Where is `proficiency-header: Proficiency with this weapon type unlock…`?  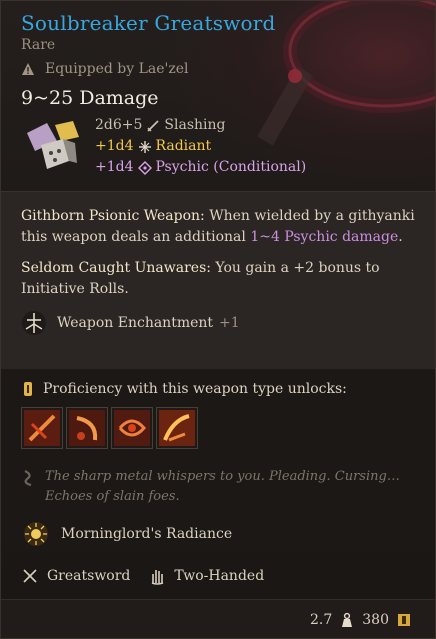
proficiency-header: Proficiency with this weapon type unlock… is located at coordinates (218, 384).